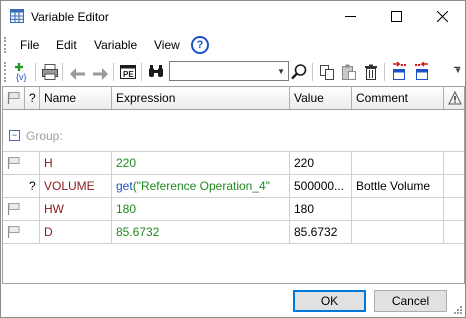  What do you see at coordinates (233, 44) in the screenshot?
I see `menu-bar: File Edit Variable View` at bounding box center [233, 44].